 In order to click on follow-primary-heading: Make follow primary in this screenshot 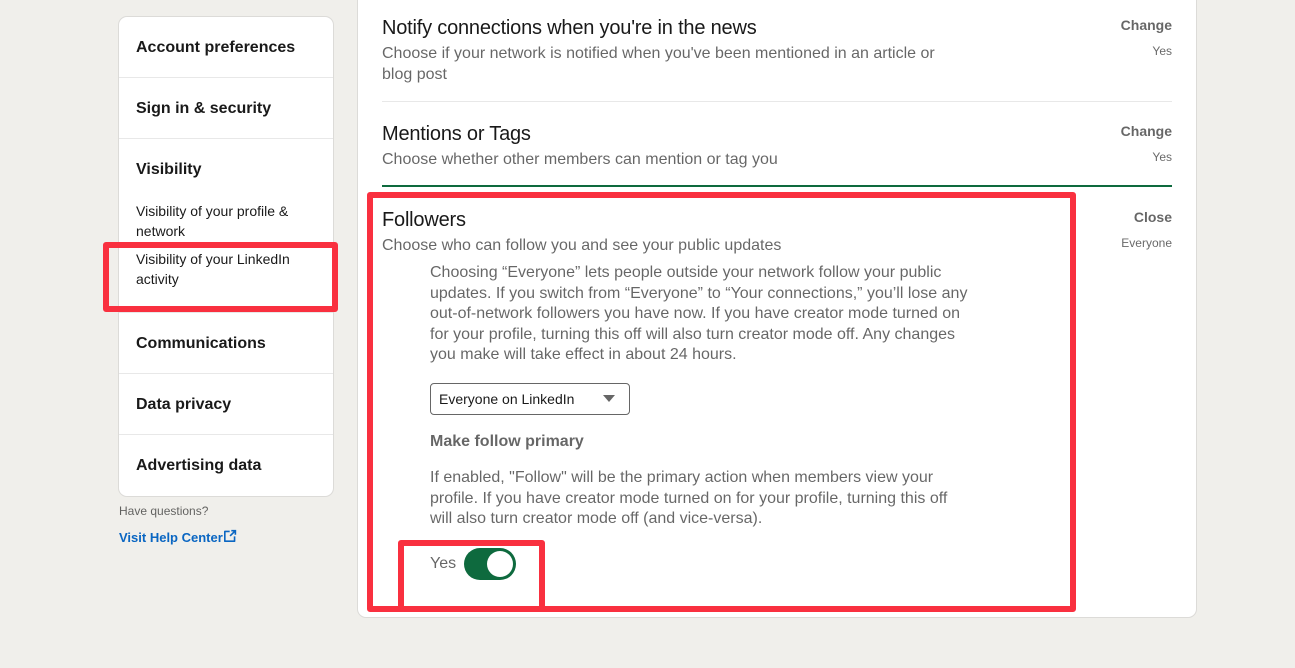, I will do `click(507, 441)`.